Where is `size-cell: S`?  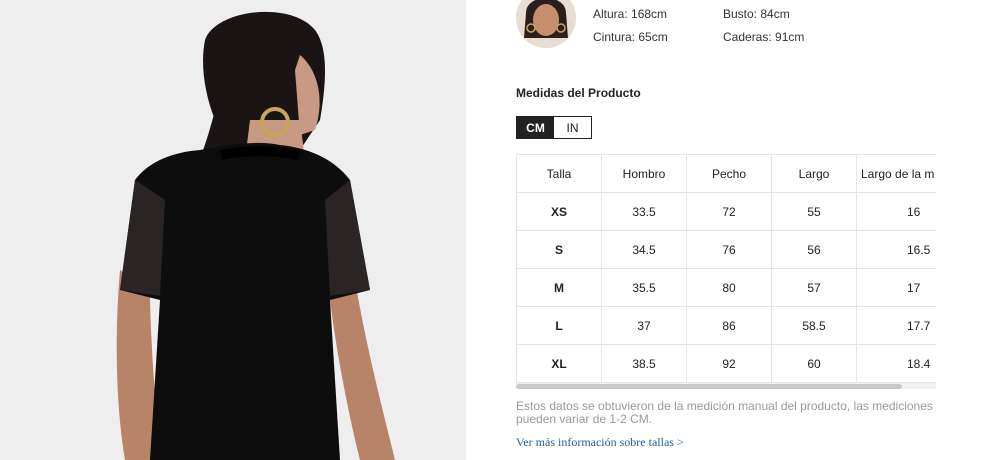
size-cell: S is located at coordinates (559, 249).